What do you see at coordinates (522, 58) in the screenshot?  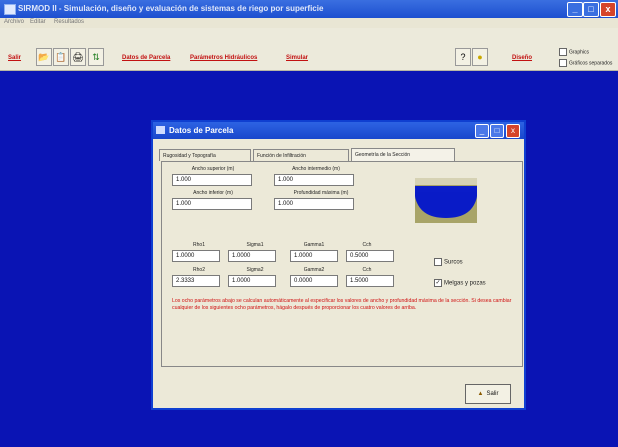 I see `diseno-link: Diseño` at bounding box center [522, 58].